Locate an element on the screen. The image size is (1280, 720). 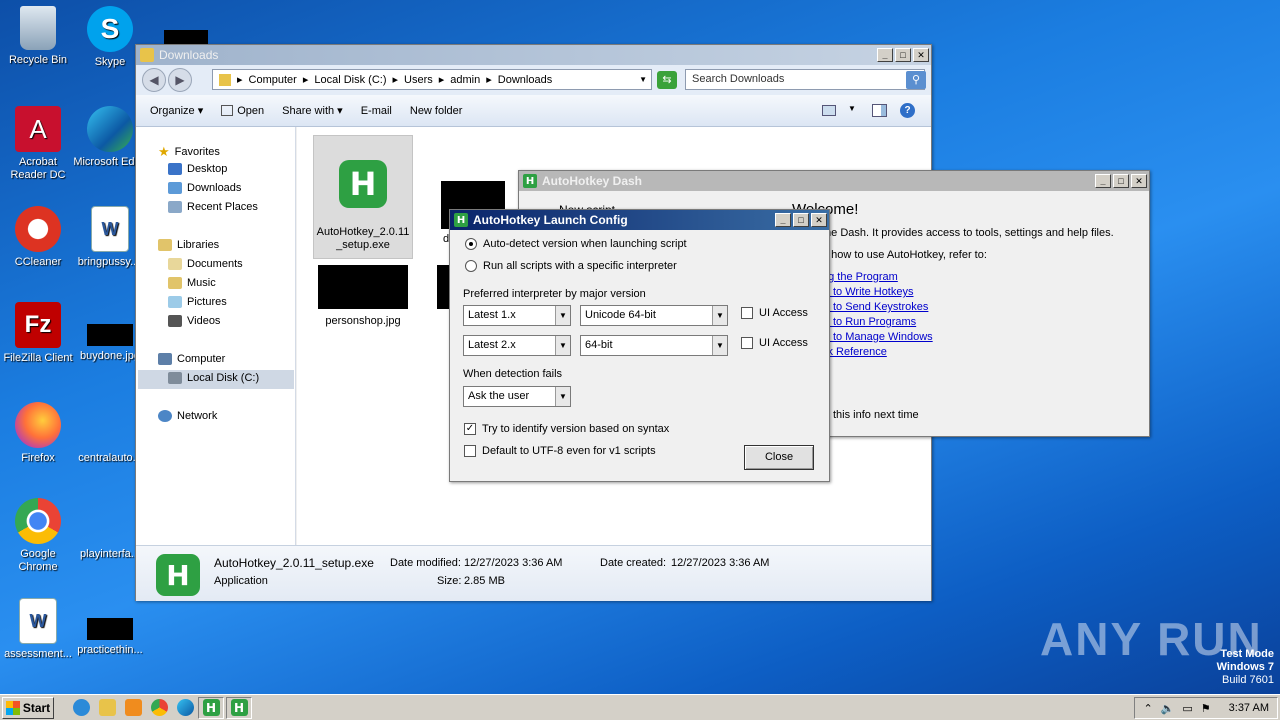
search-input: Search Downloads is located at coordinates (805, 79).